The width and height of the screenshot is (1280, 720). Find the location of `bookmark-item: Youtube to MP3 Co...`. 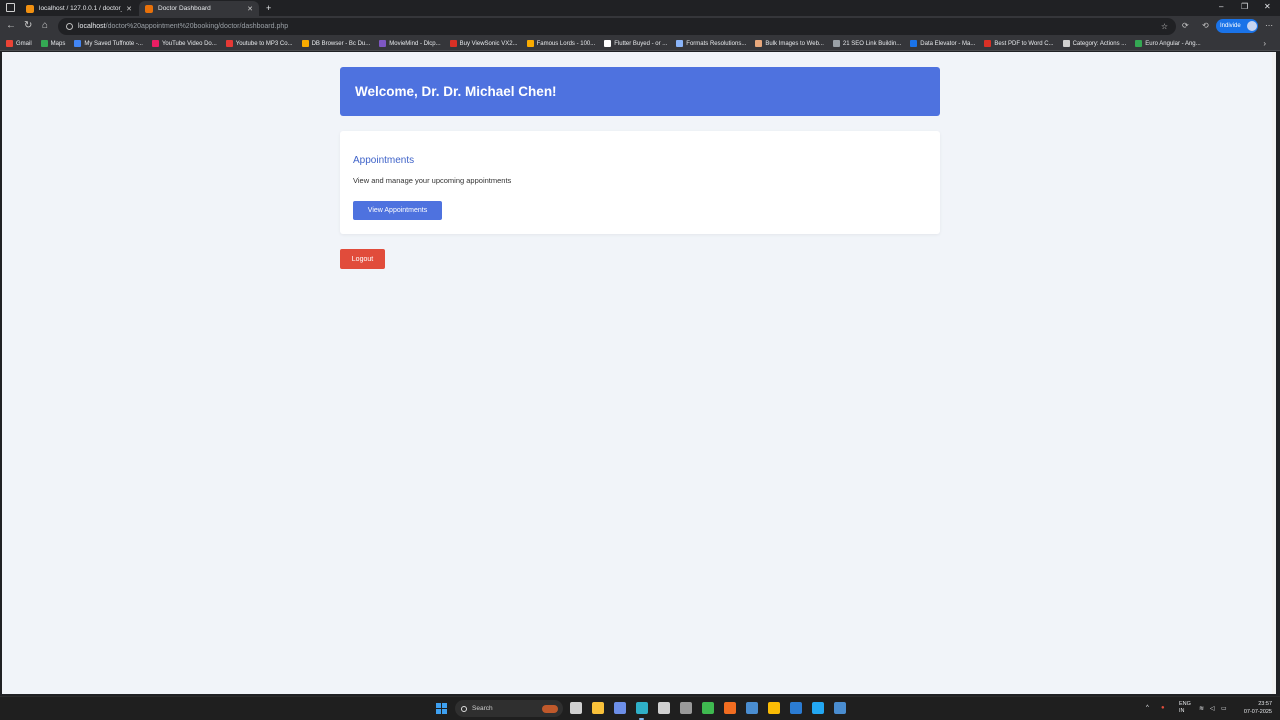

bookmark-item: Youtube to MP3 Co... is located at coordinates (259, 43).